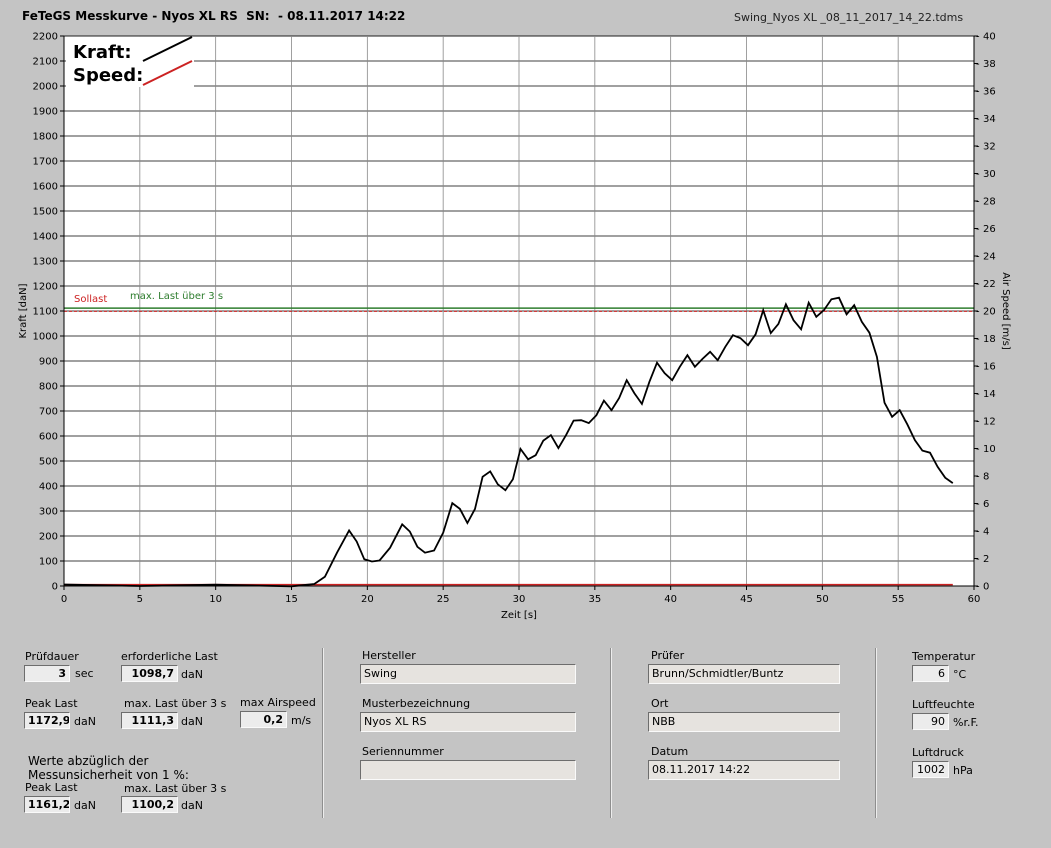 Image resolution: width=1051 pixels, height=848 pixels. Describe the element at coordinates (989, 202) in the screenshot. I see `y2-tick-label: 28` at that location.